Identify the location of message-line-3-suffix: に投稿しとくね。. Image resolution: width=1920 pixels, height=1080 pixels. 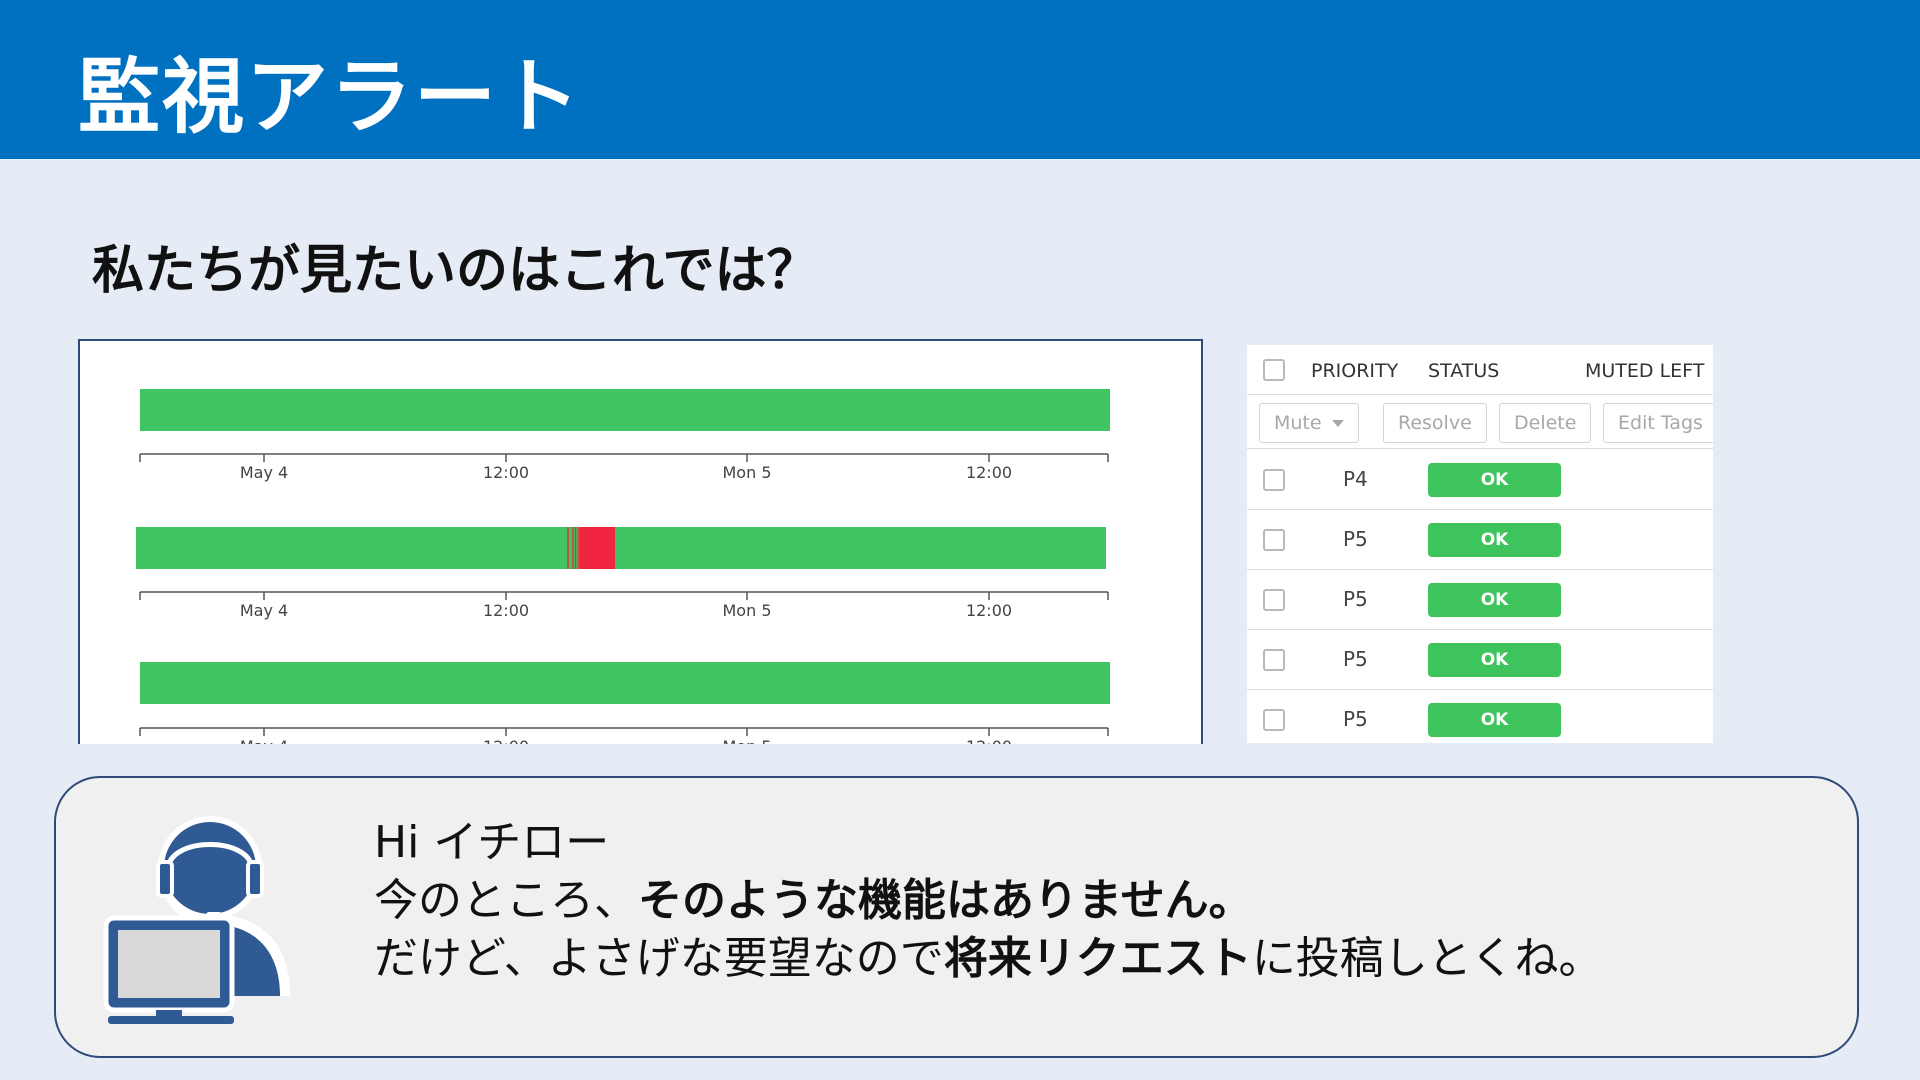
(1427, 958).